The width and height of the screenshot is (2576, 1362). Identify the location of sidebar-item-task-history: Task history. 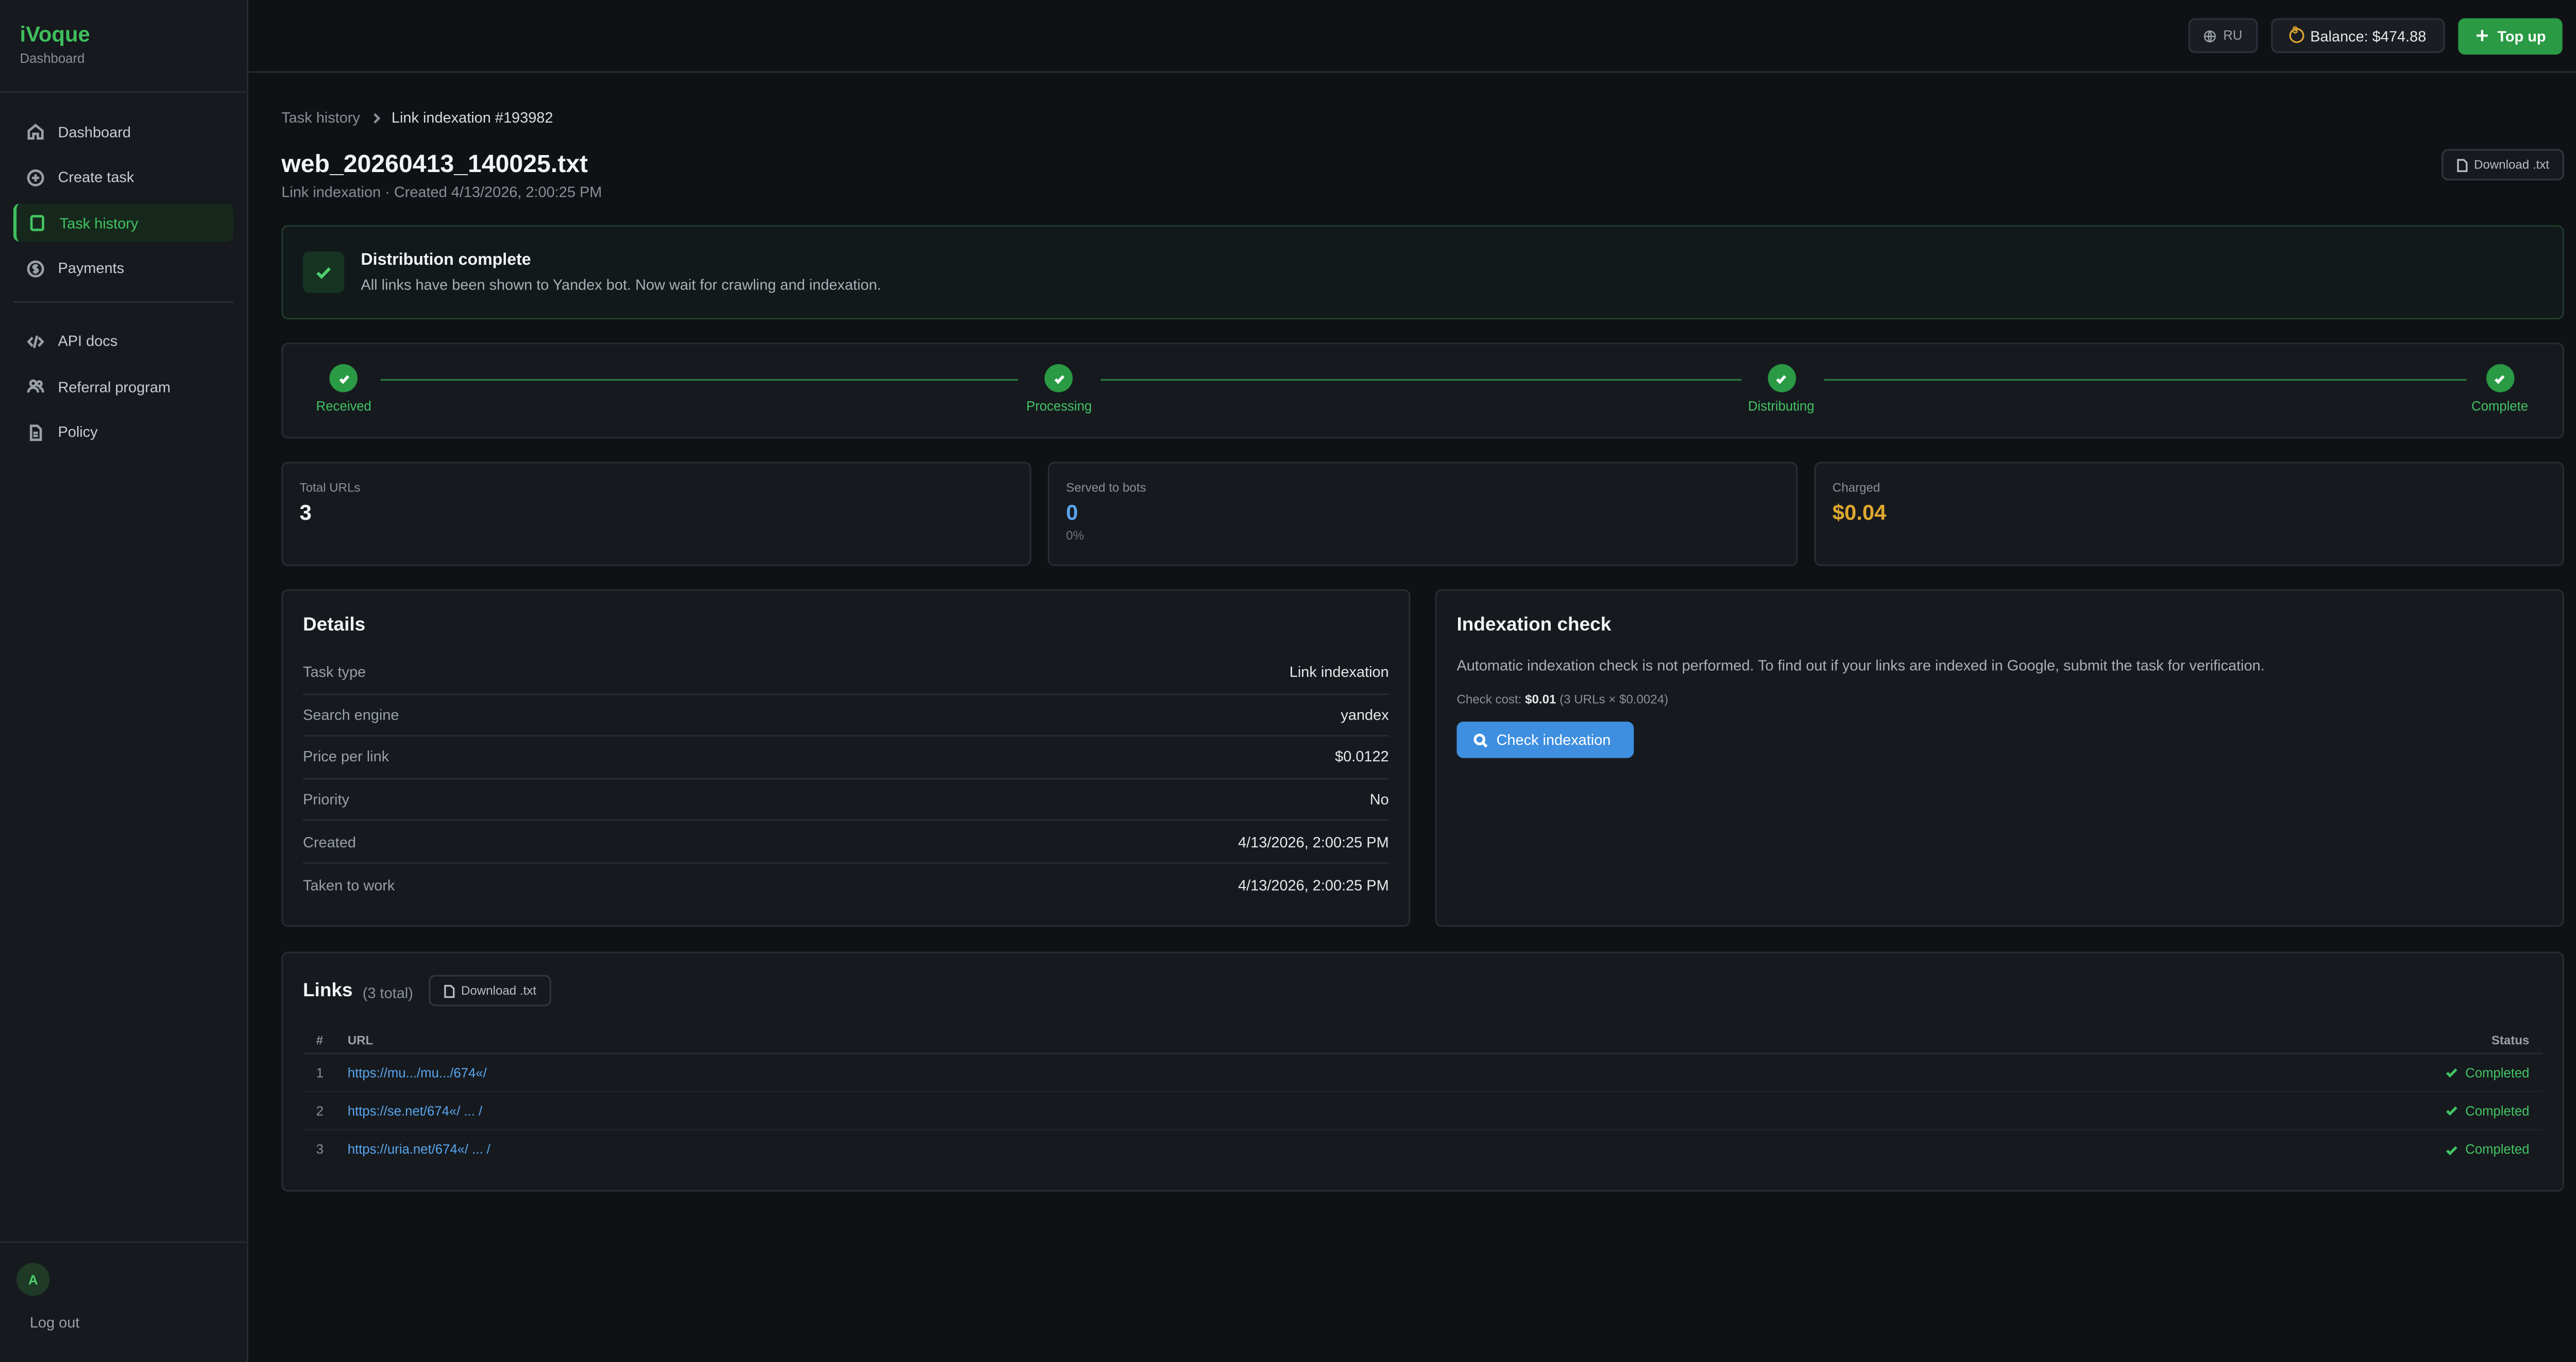
(124, 223).